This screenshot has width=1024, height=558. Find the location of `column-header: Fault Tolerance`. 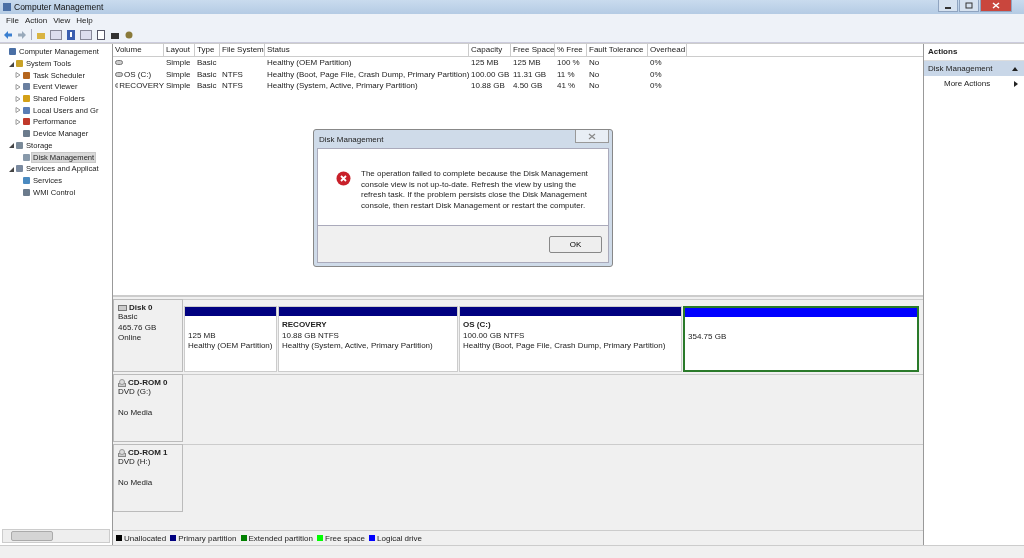

column-header: Fault Tolerance is located at coordinates (617, 50).